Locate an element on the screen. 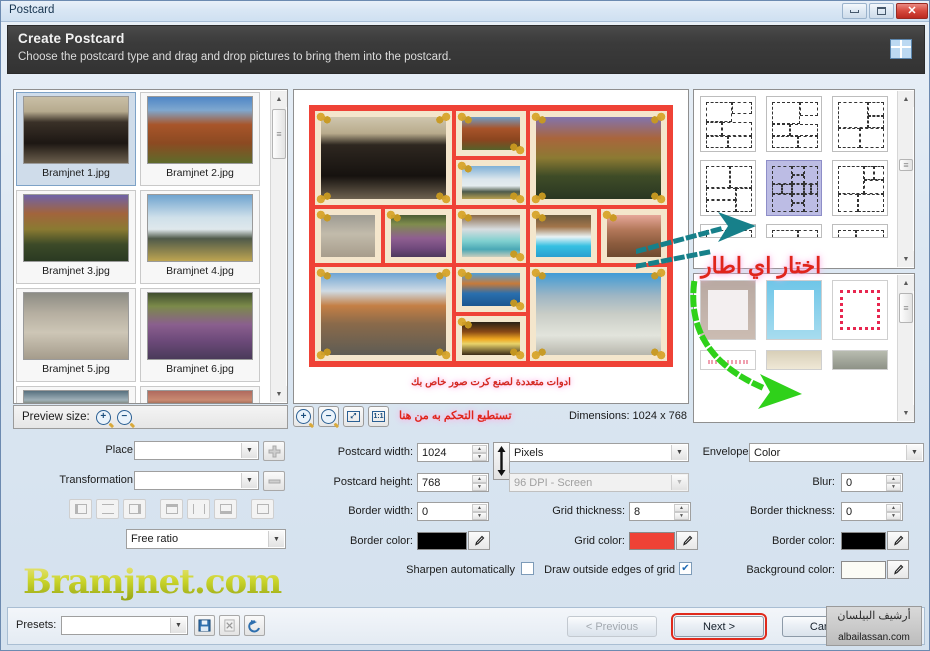  envelope-border-color-swatch is located at coordinates (863, 541).